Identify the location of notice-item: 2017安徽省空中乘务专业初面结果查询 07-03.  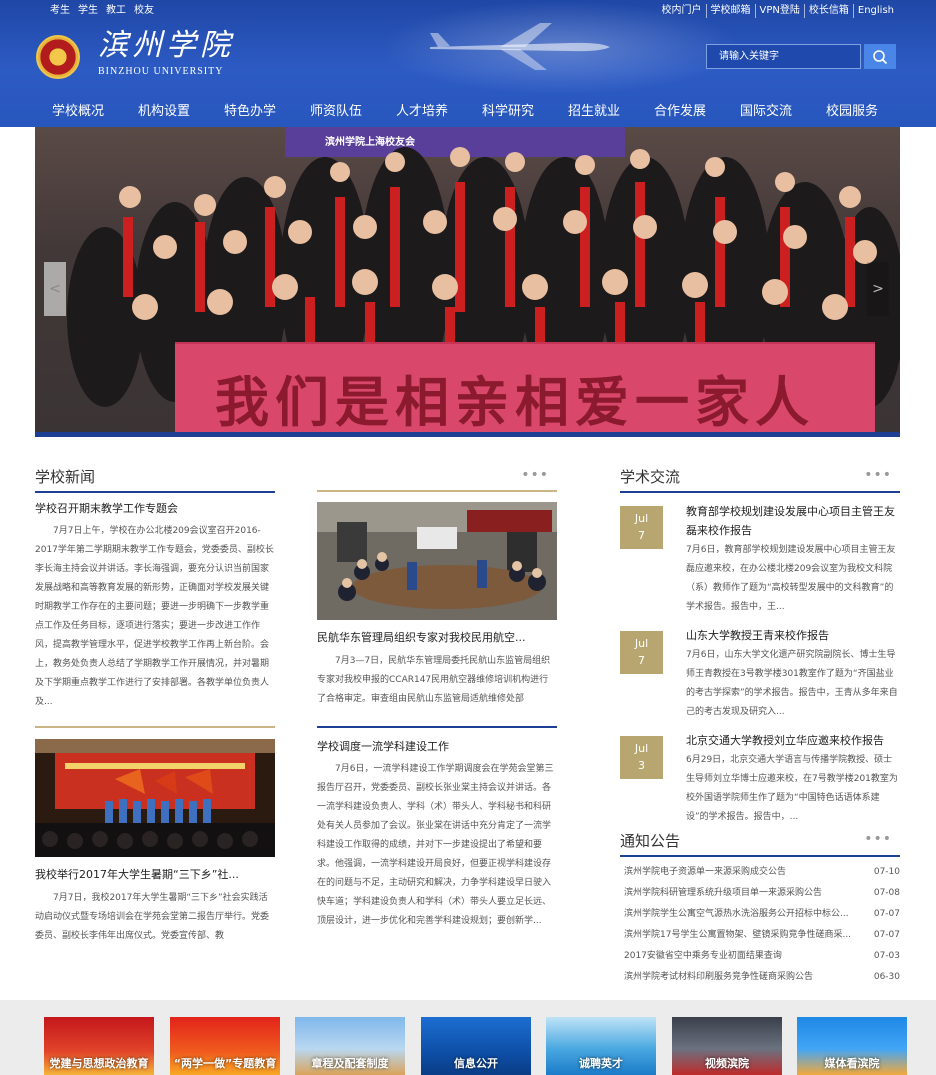
(762, 956).